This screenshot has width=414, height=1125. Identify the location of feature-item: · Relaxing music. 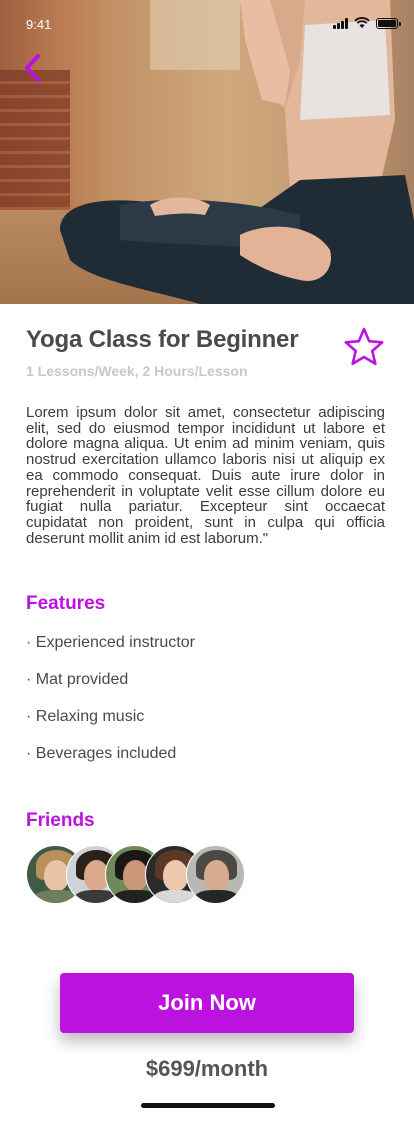
(85, 716).